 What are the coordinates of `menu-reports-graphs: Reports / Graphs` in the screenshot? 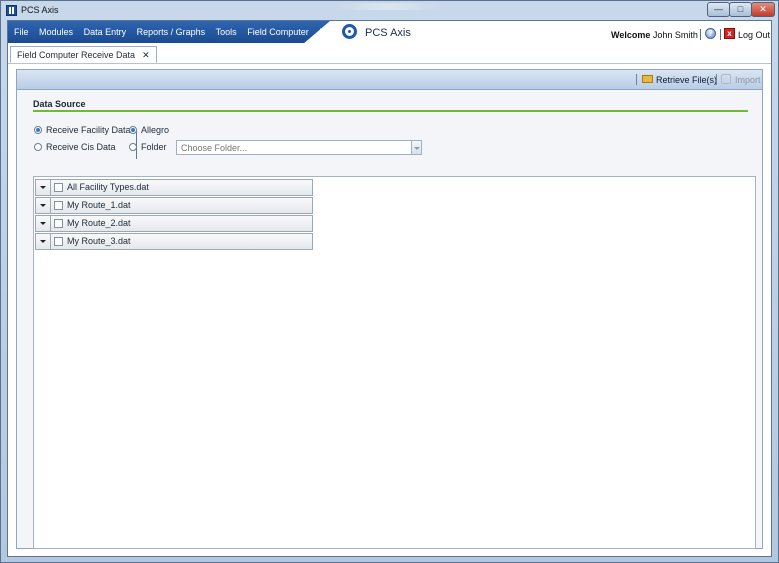 It's located at (171, 32).